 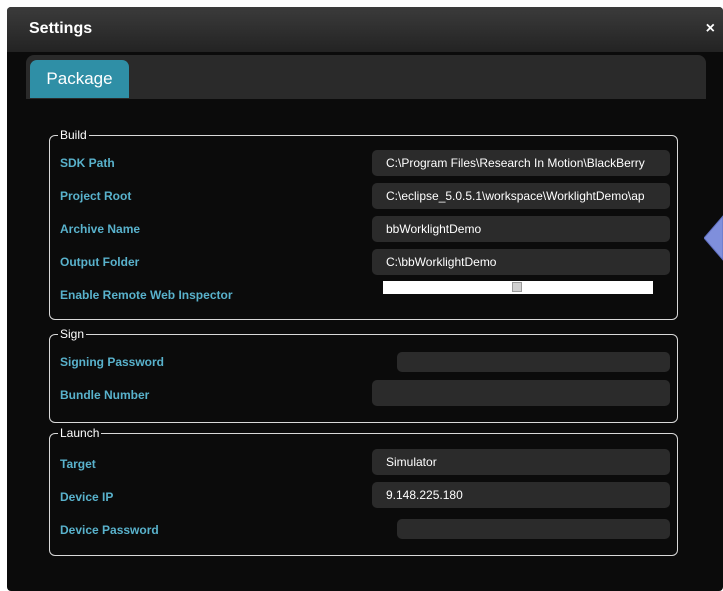 What do you see at coordinates (521, 462) in the screenshot?
I see `target-select: Simulator` at bounding box center [521, 462].